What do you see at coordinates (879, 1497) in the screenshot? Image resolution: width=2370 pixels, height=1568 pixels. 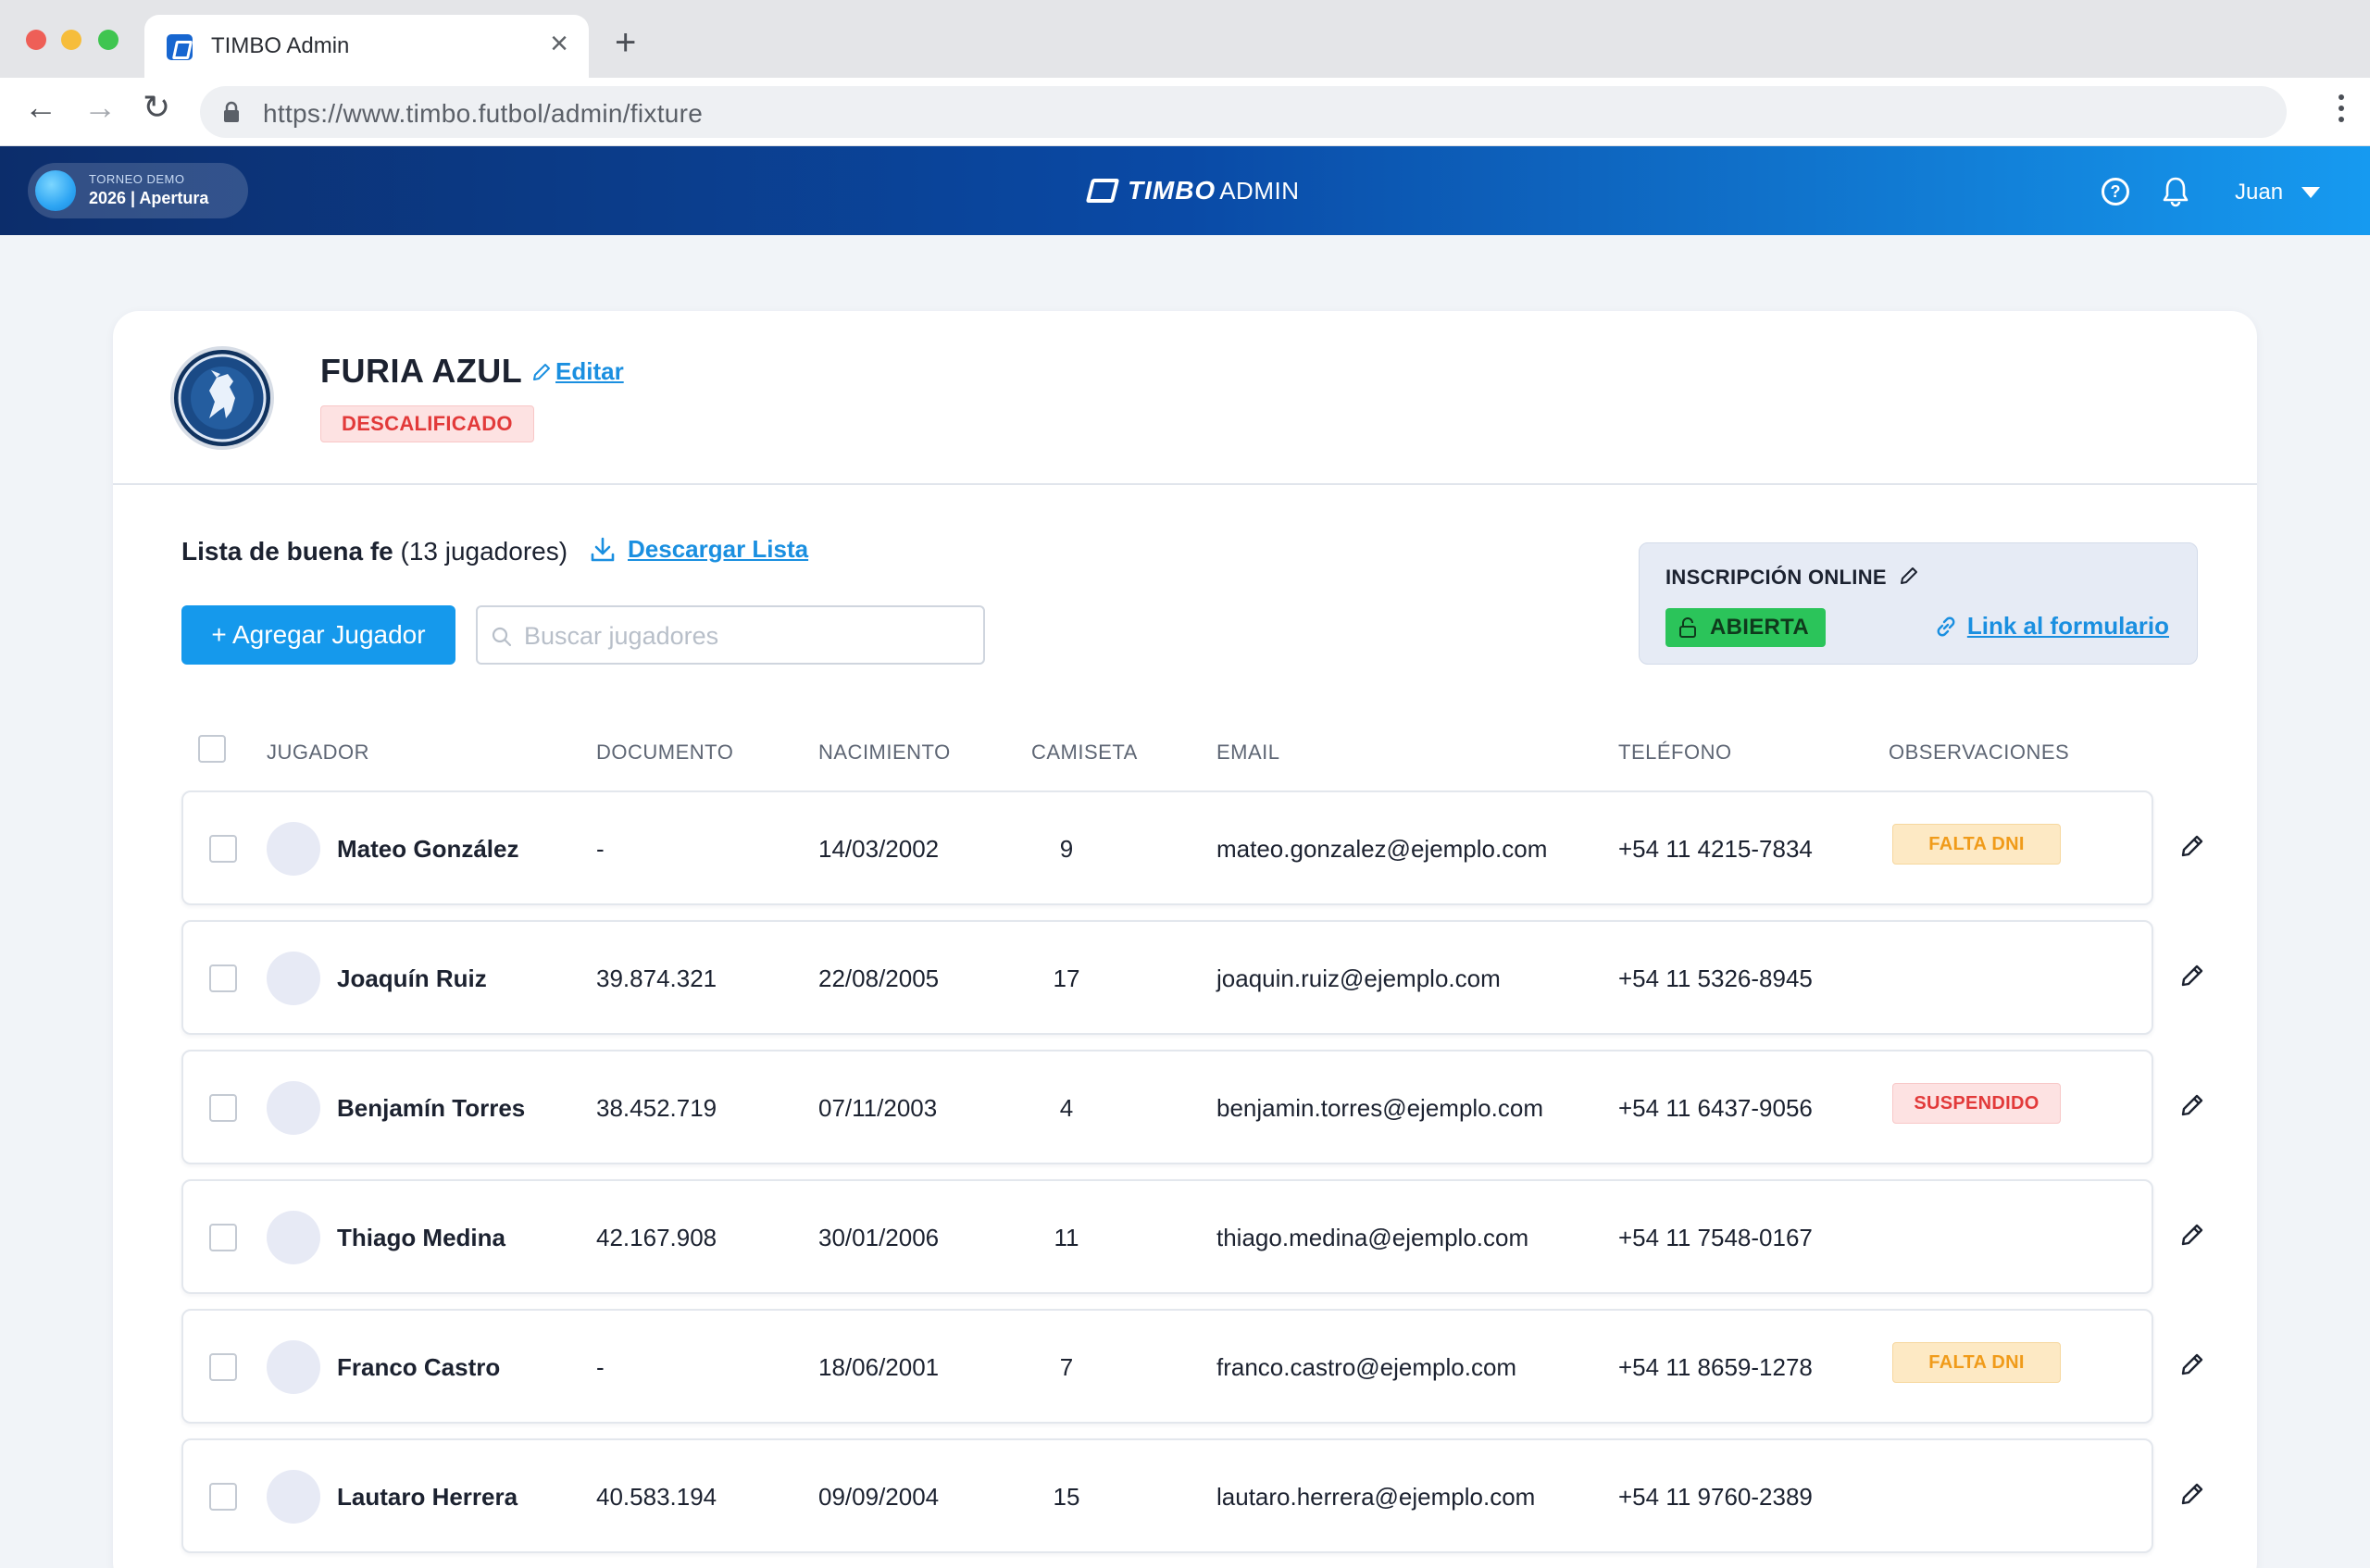 I see `player-birthdate: 09/09/2004` at bounding box center [879, 1497].